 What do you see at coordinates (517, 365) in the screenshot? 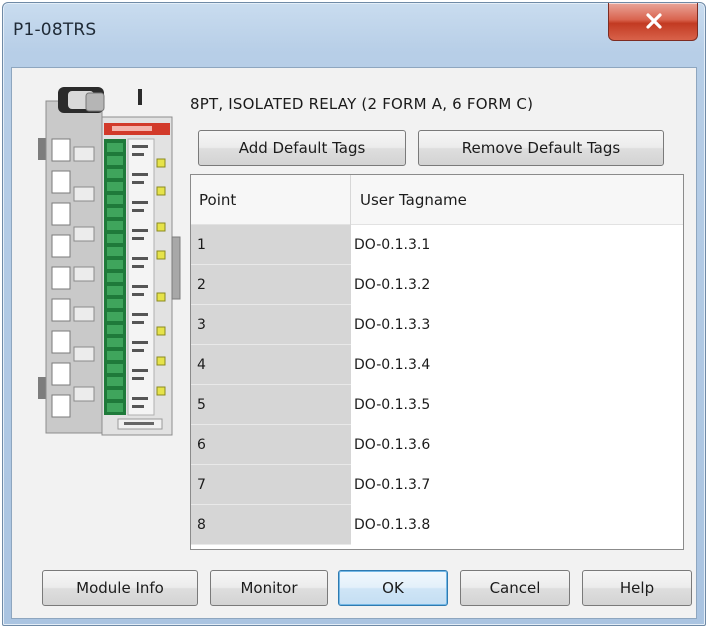
I see `tagname-cell: DO-0.1.3.4` at bounding box center [517, 365].